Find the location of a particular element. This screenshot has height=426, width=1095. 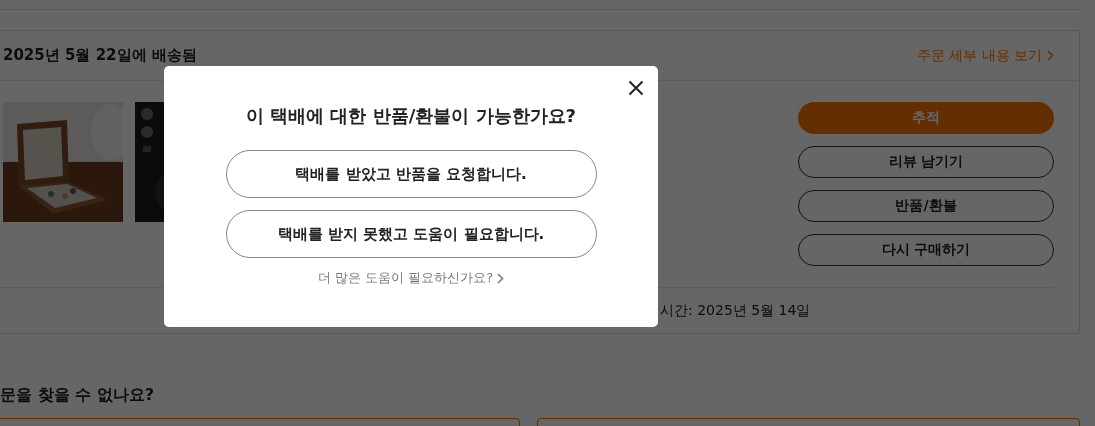

action-button: 반품/환불 is located at coordinates (926, 206).